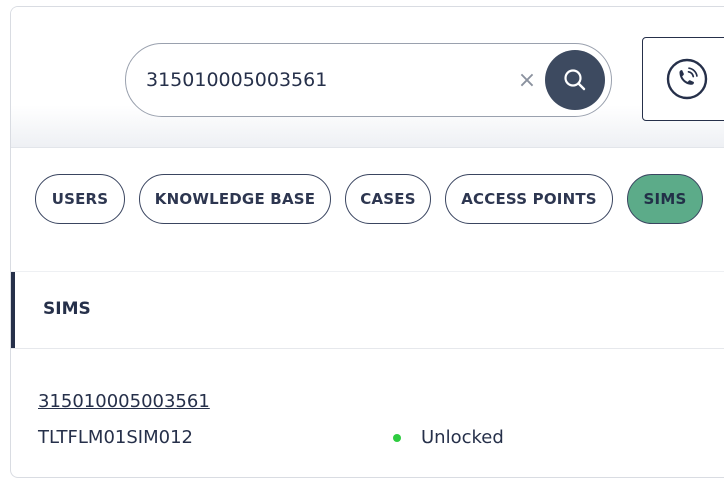 Image resolution: width=724 pixels, height=482 pixels. I want to click on sim-status: Unlocked, so click(448, 437).